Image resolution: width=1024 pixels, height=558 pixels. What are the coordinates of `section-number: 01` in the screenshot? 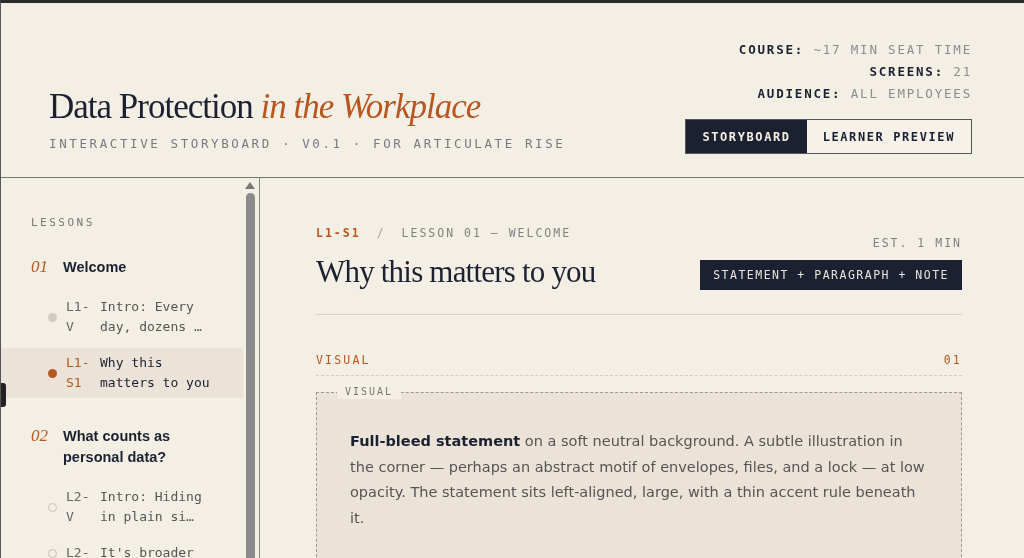 It's located at (952, 360).